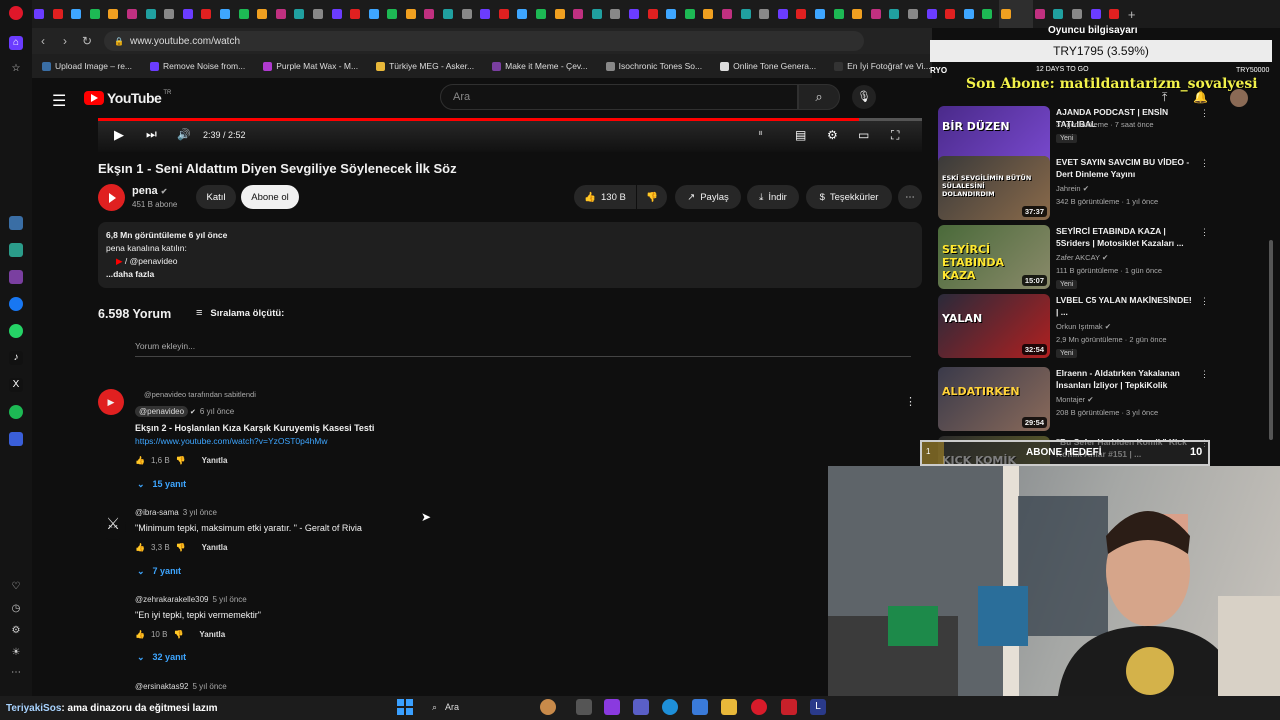 The image size is (1280, 720). Describe the element at coordinates (612, 707) in the screenshot. I see `copilot-icon` at that location.